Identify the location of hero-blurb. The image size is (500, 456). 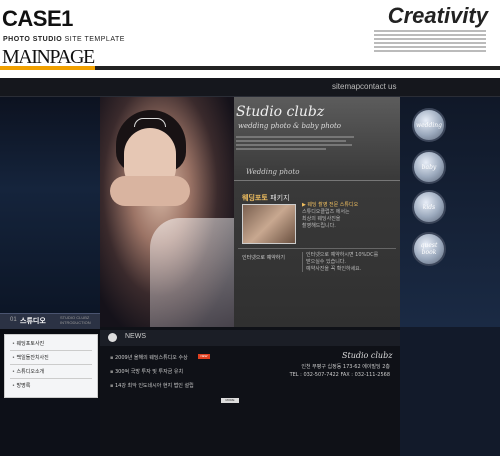
(296, 143).